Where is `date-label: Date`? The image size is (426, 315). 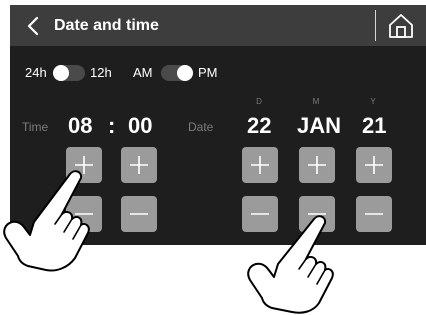 date-label: Date is located at coordinates (201, 127).